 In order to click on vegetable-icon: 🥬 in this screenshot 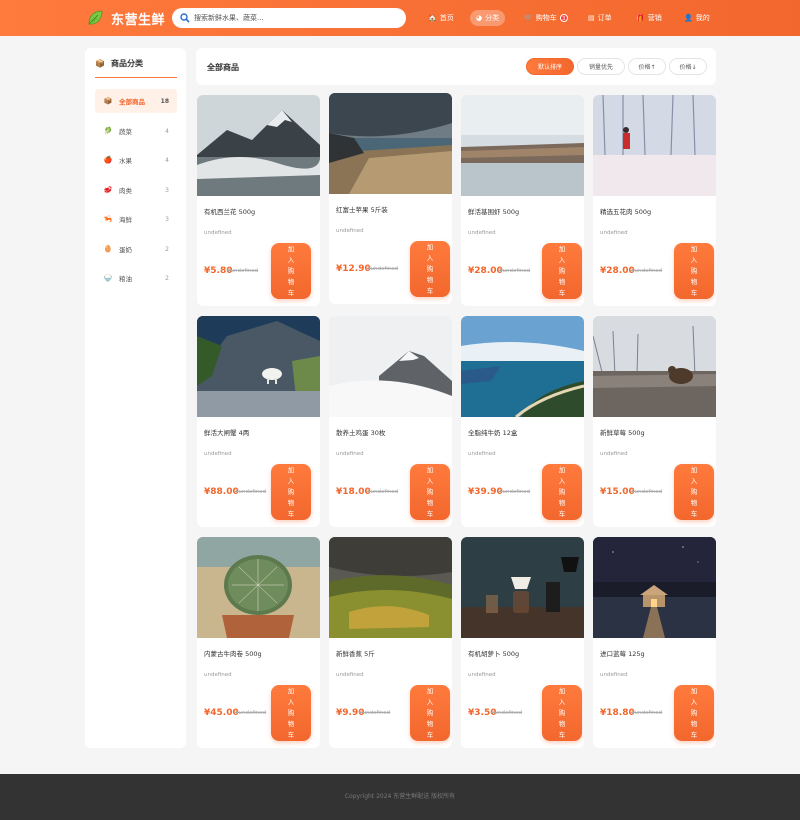, I will do `click(108, 131)`.